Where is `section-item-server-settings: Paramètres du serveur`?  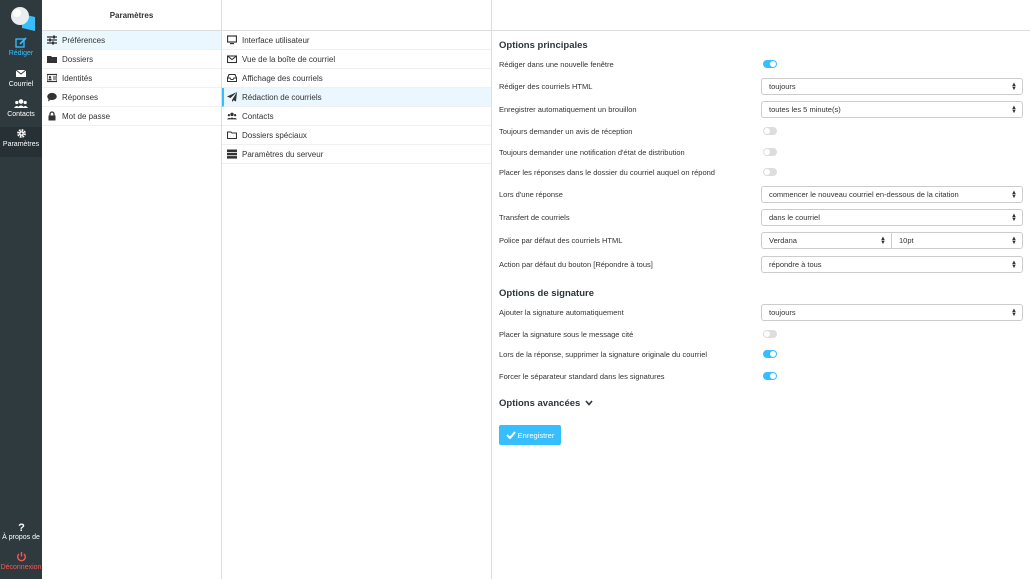 section-item-server-settings: Paramètres du serveur is located at coordinates (356, 154).